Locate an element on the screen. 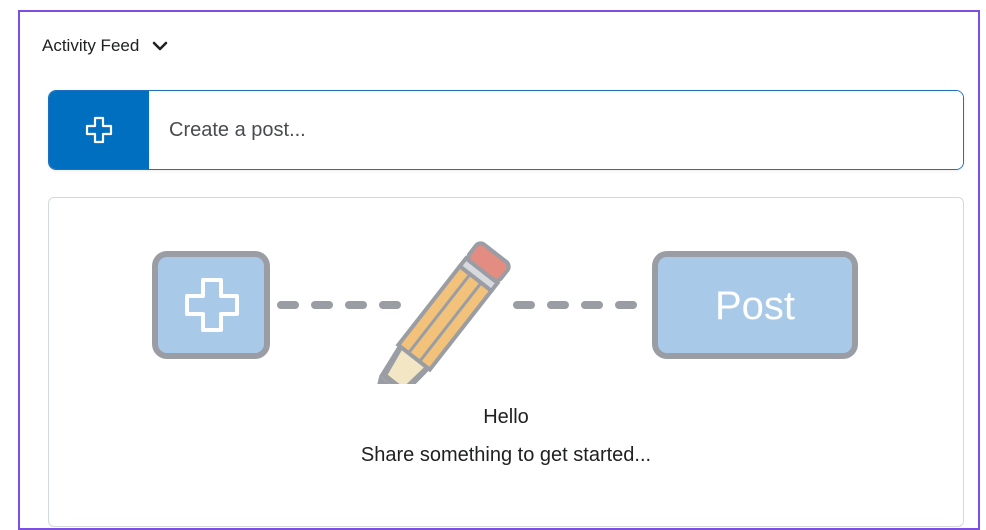 Image resolution: width=986 pixels, height=530 pixels. dashed-connector-left is located at coordinates (339, 305).